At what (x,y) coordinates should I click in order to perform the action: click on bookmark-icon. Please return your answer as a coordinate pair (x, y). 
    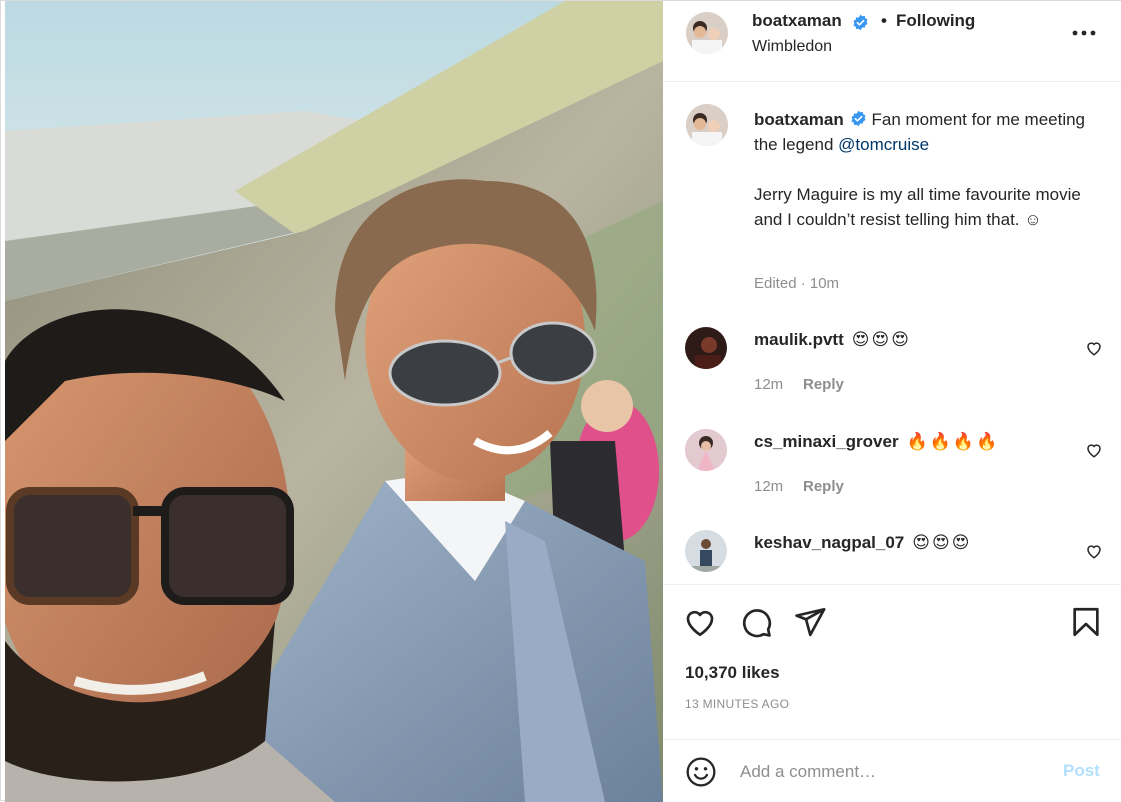
    Looking at the image, I should click on (1086, 622).